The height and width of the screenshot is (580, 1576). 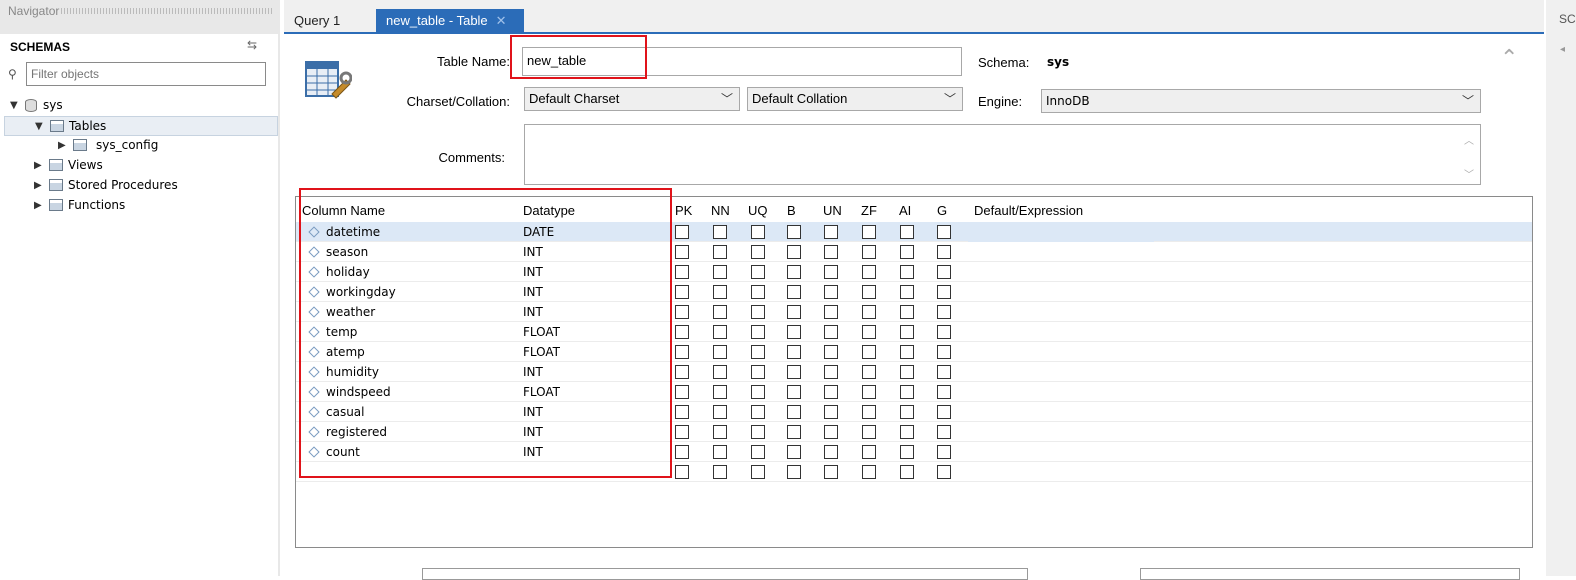 I want to click on panel-grip, so click(x=166, y=11).